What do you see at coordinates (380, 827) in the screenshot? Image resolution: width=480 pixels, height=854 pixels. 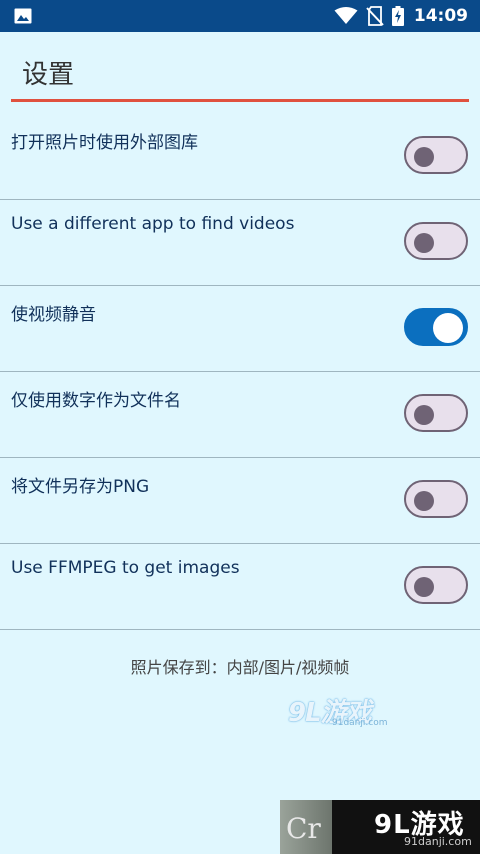 I see `corner-logo: Cr 9L游戏 91danji.com` at bounding box center [380, 827].